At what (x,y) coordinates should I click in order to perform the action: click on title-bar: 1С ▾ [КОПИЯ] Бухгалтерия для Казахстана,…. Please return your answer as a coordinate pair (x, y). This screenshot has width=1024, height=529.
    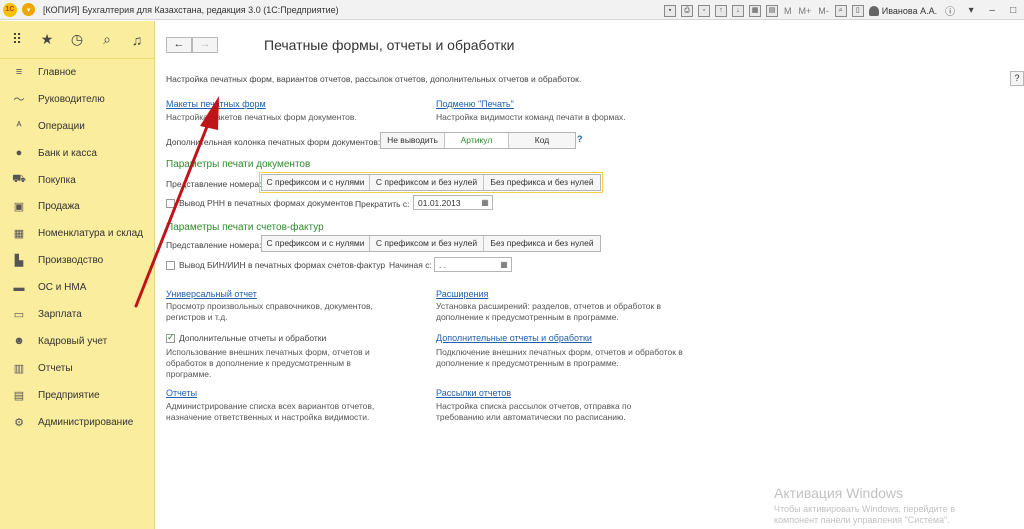
    Looking at the image, I should click on (512, 10).